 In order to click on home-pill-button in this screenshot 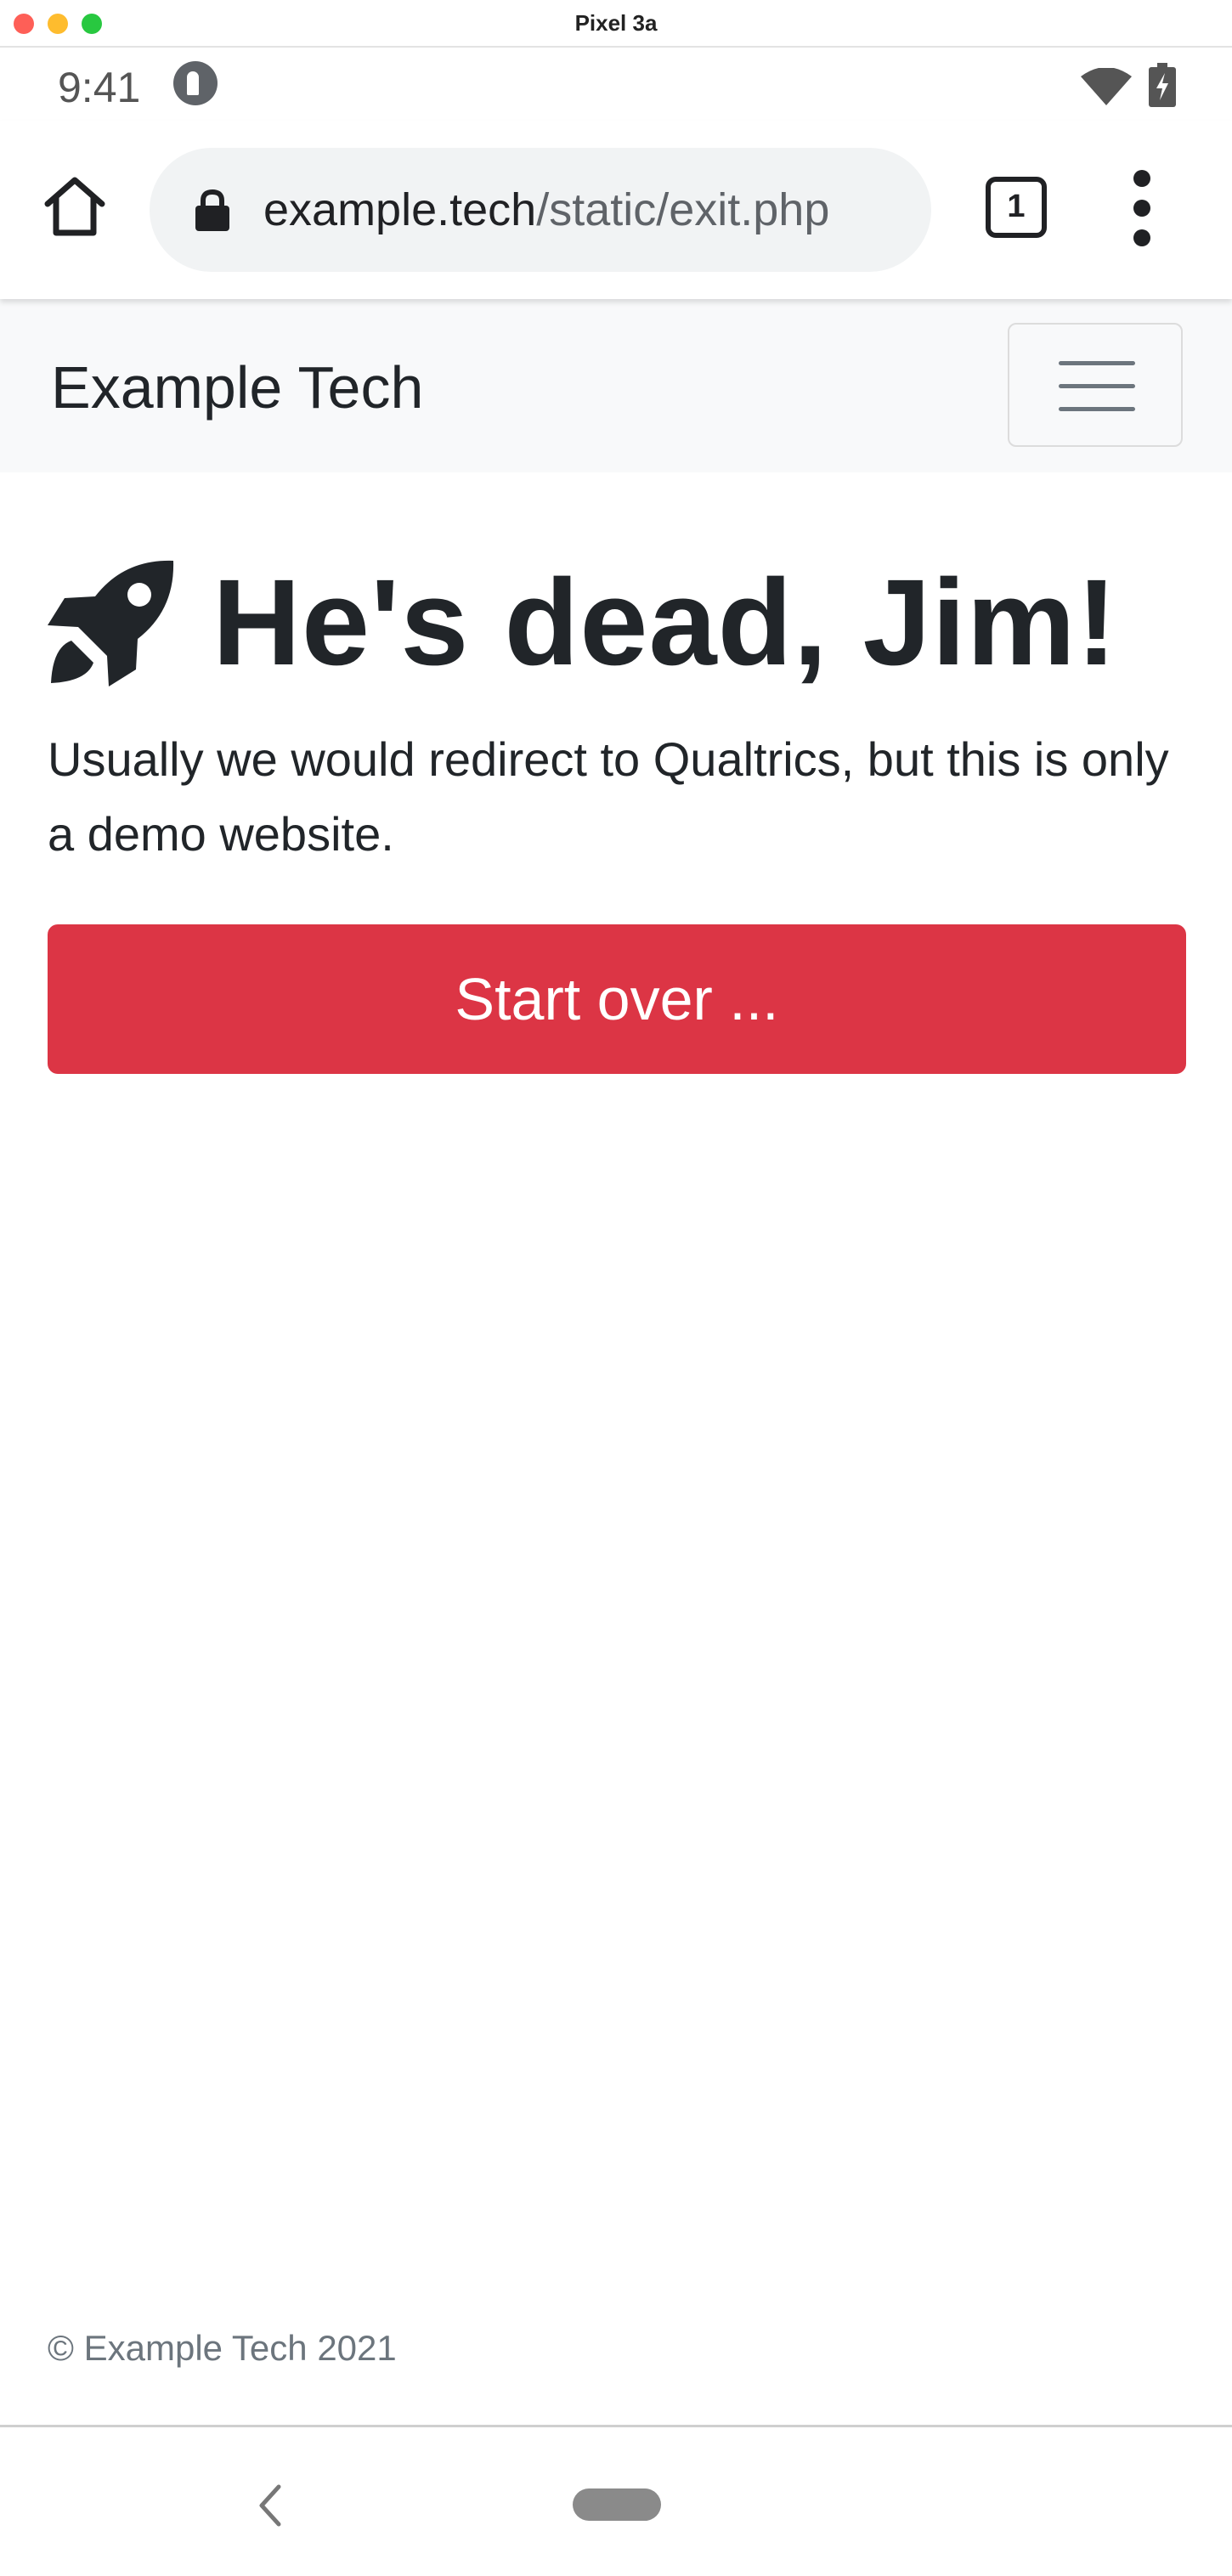, I will do `click(617, 2504)`.